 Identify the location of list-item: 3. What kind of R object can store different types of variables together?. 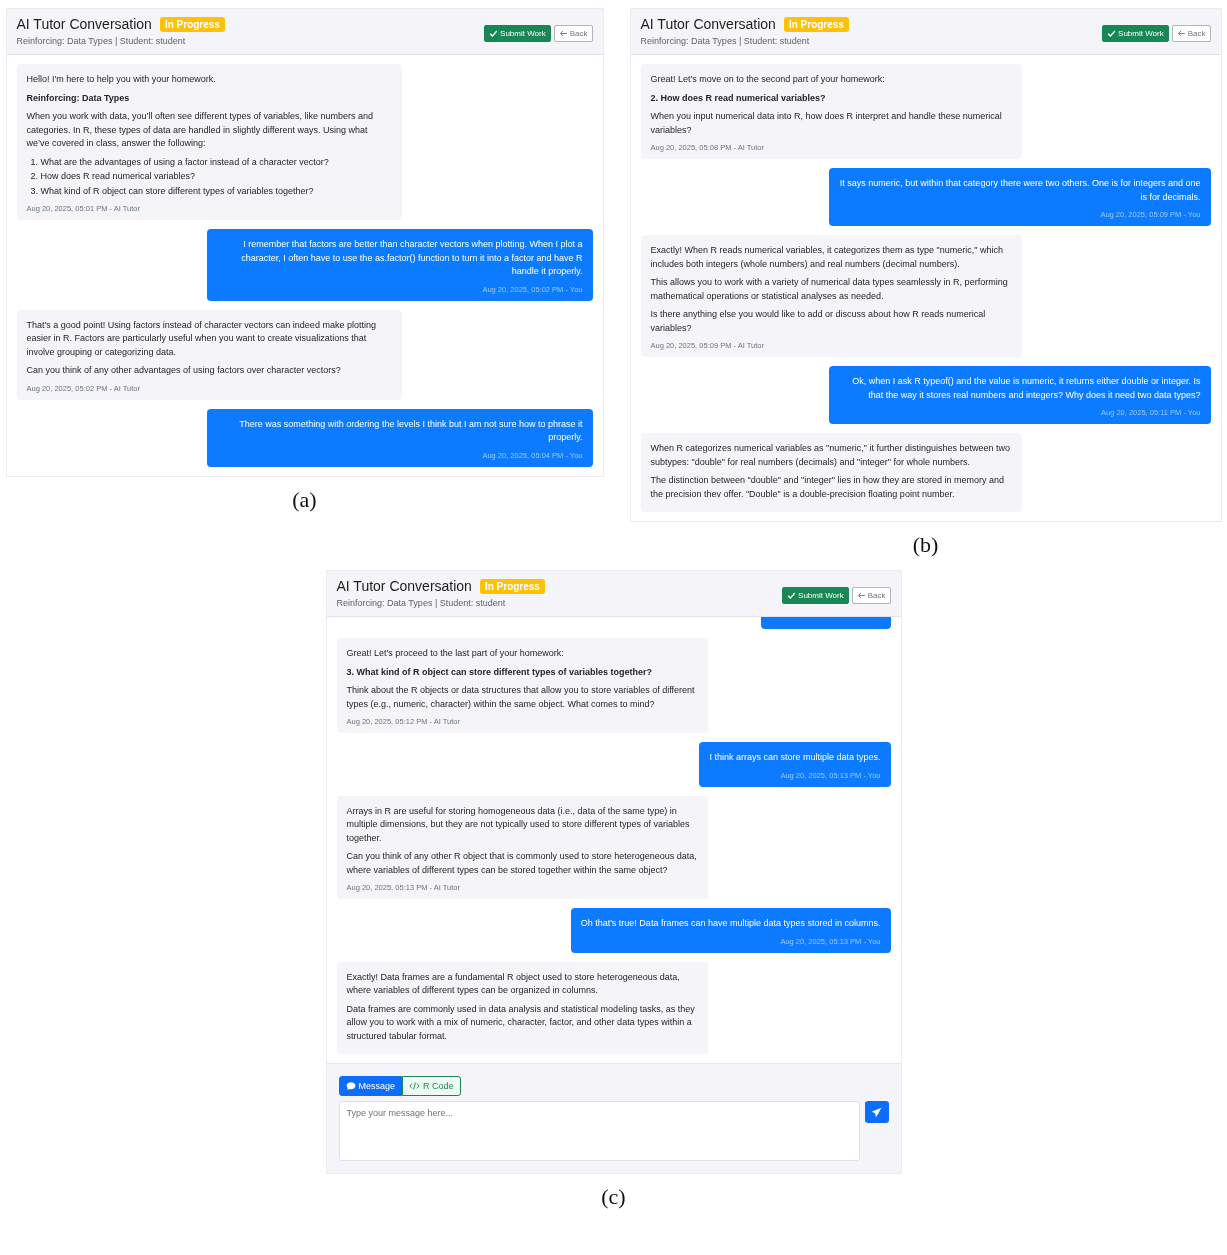
(172, 191).